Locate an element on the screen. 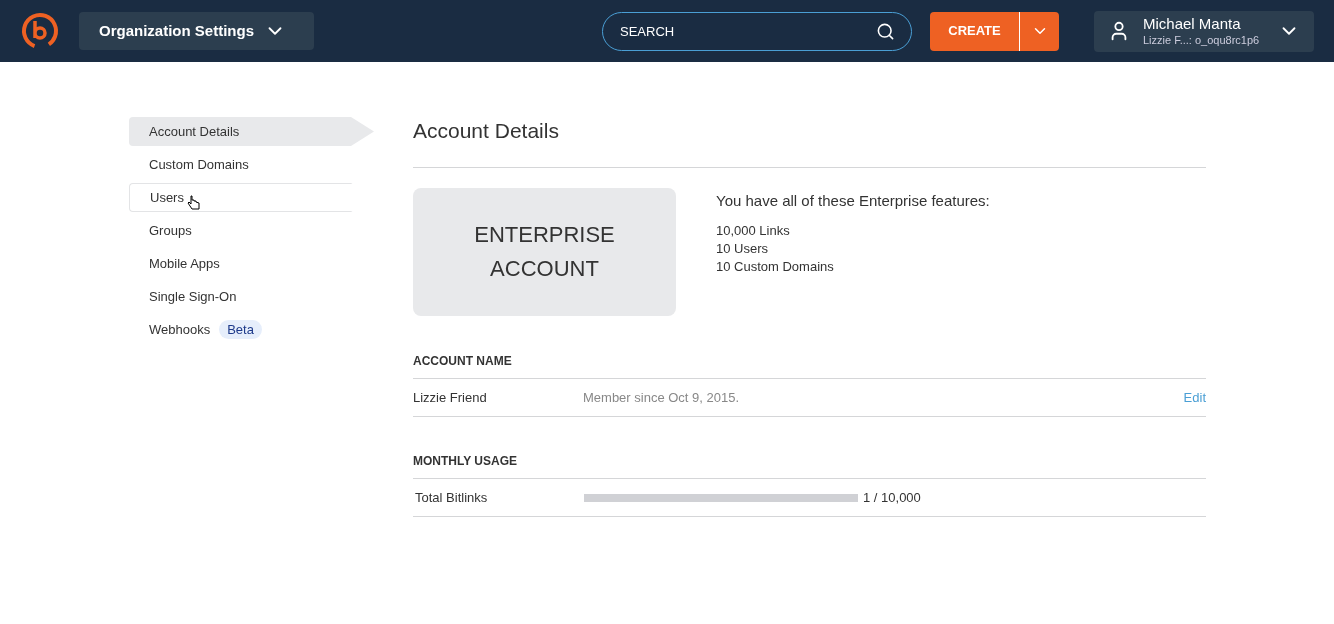 This screenshot has height=624, width=1334. features-heading: You have all of these Enterprise features: is located at coordinates (853, 201).